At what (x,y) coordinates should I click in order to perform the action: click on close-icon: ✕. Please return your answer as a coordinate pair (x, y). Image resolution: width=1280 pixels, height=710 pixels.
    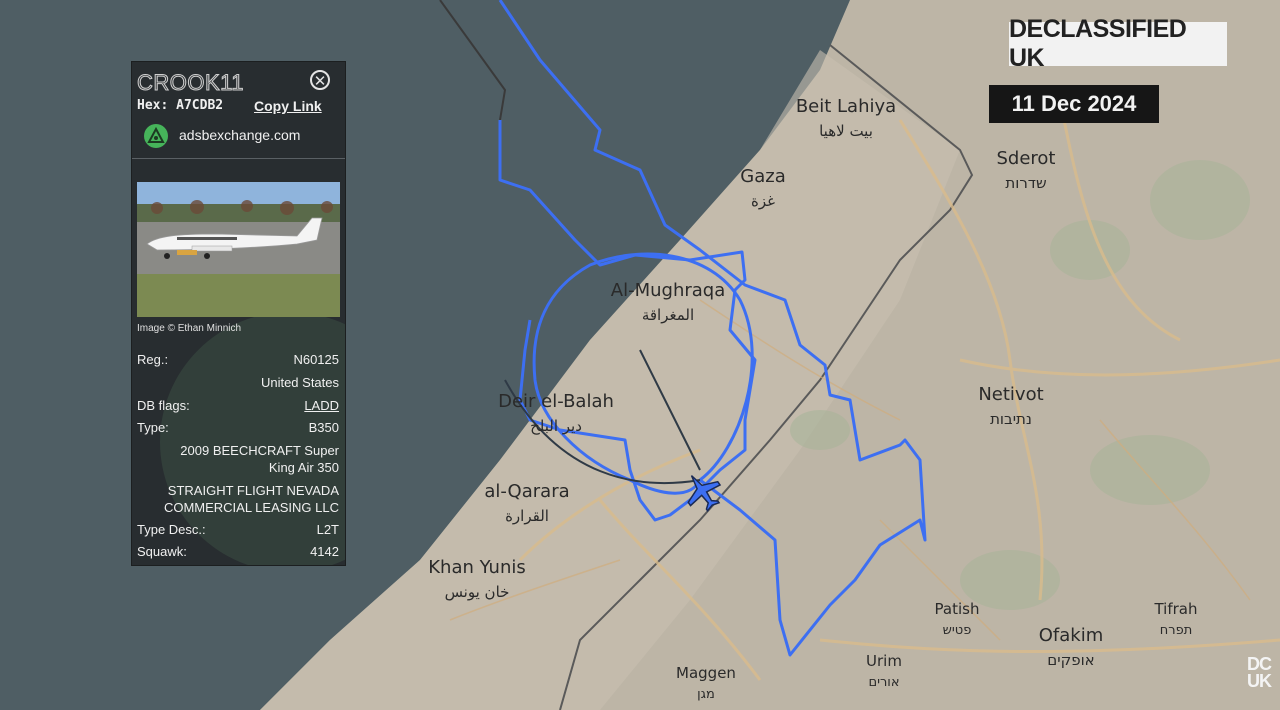
    Looking at the image, I should click on (320, 80).